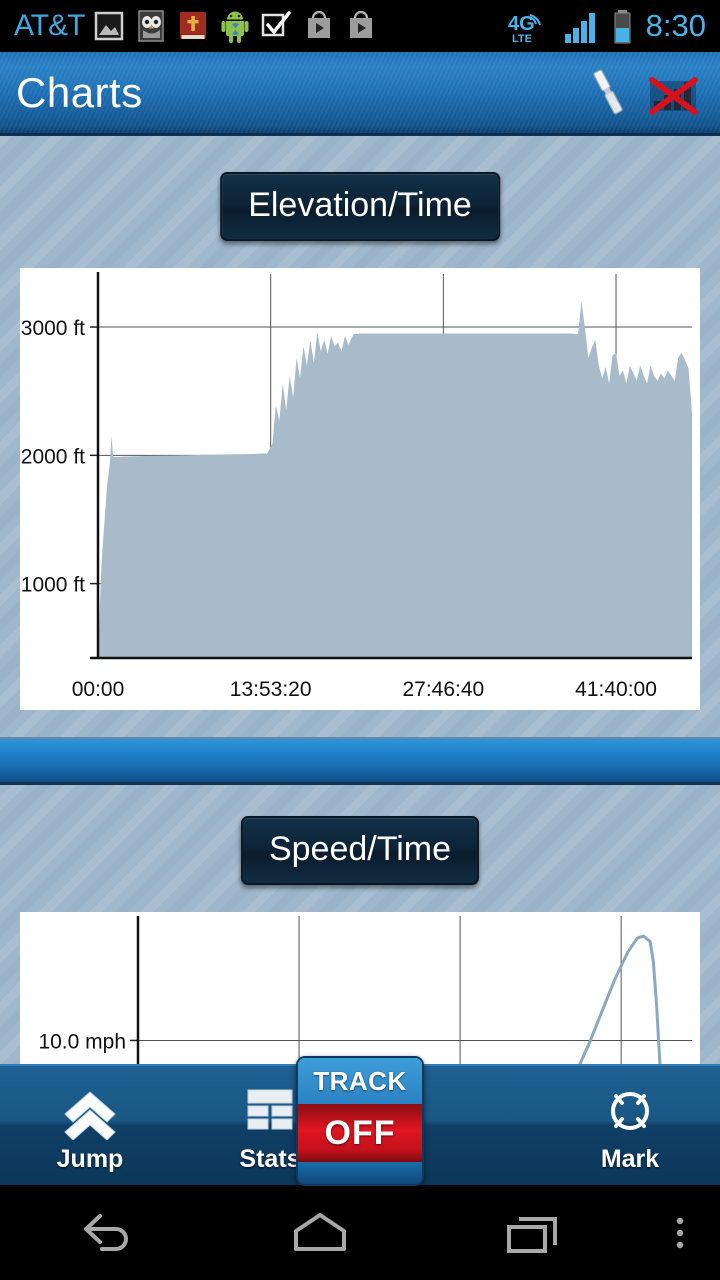 The height and width of the screenshot is (1280, 720). Describe the element at coordinates (680, 1232) in the screenshot. I see `nav-menu-button` at that location.